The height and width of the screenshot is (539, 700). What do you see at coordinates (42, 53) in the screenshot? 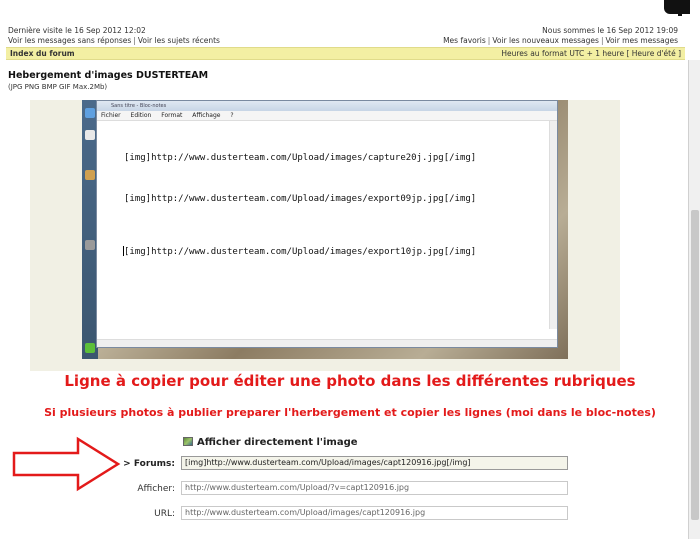
I see `forum-index-link: Index du forum` at bounding box center [42, 53].